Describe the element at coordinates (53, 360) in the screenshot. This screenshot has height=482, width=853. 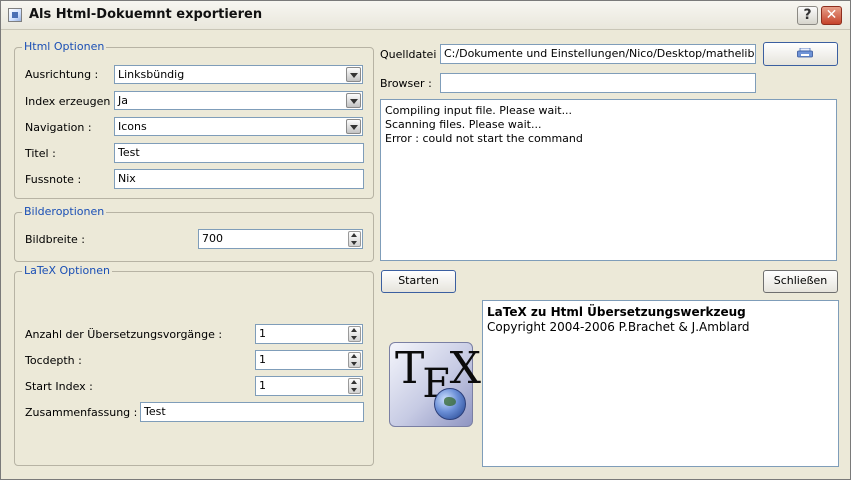
I see `tocdepth-label: Tocdepth :` at that location.